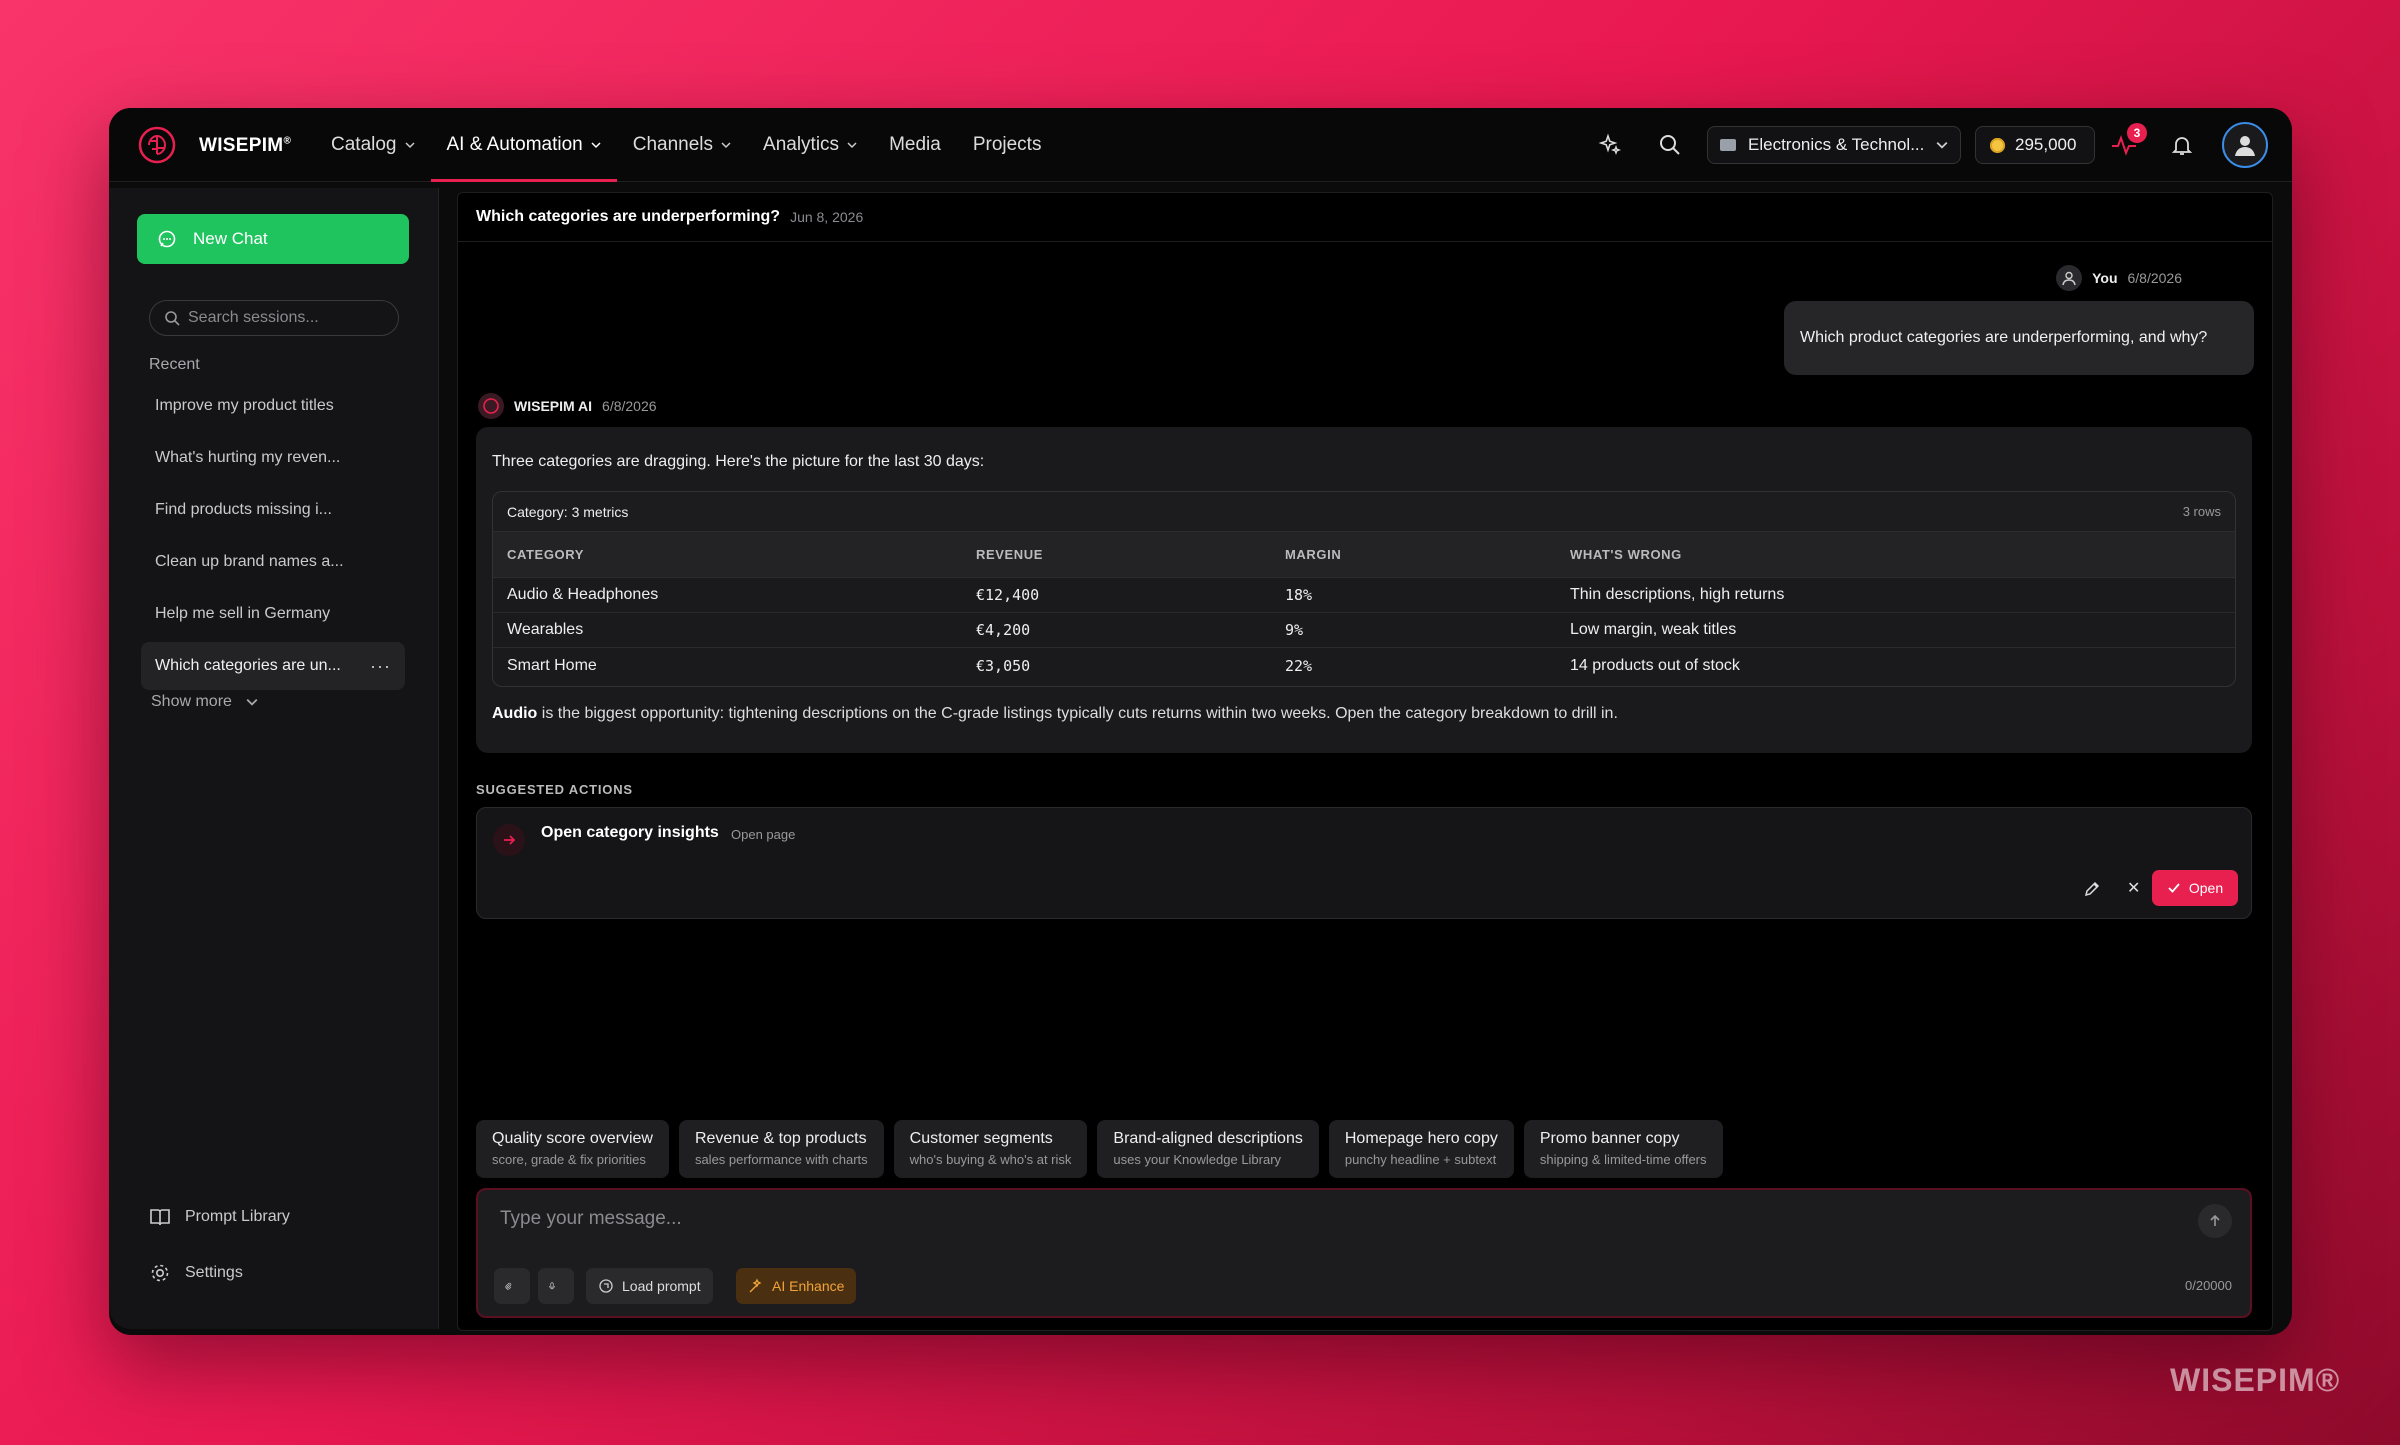  I want to click on brand-text: WISEPIM, so click(241, 145).